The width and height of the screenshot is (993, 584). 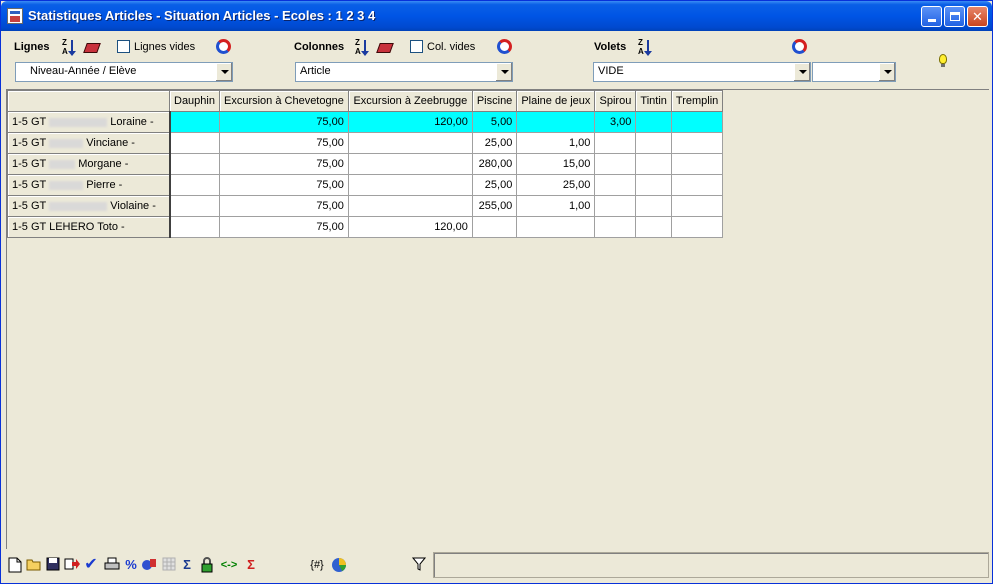 What do you see at coordinates (943, 60) in the screenshot?
I see `lightbulb-icon` at bounding box center [943, 60].